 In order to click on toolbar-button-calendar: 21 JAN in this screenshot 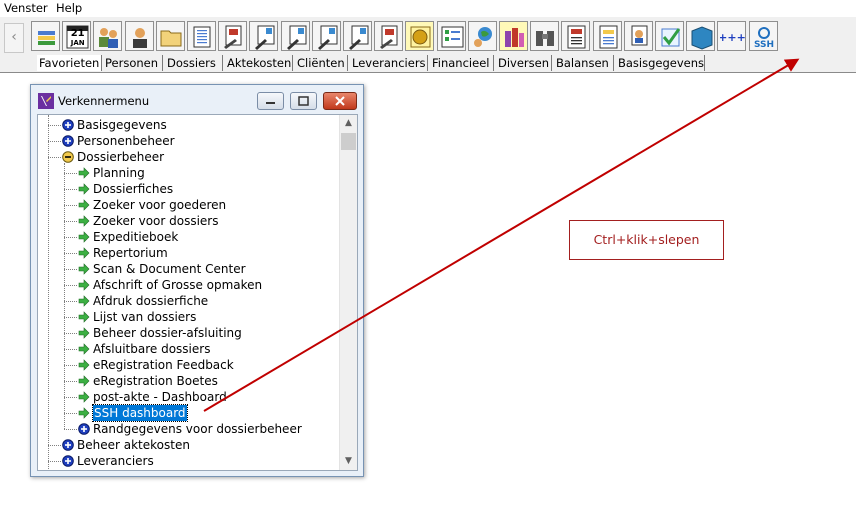, I will do `click(77, 36)`.